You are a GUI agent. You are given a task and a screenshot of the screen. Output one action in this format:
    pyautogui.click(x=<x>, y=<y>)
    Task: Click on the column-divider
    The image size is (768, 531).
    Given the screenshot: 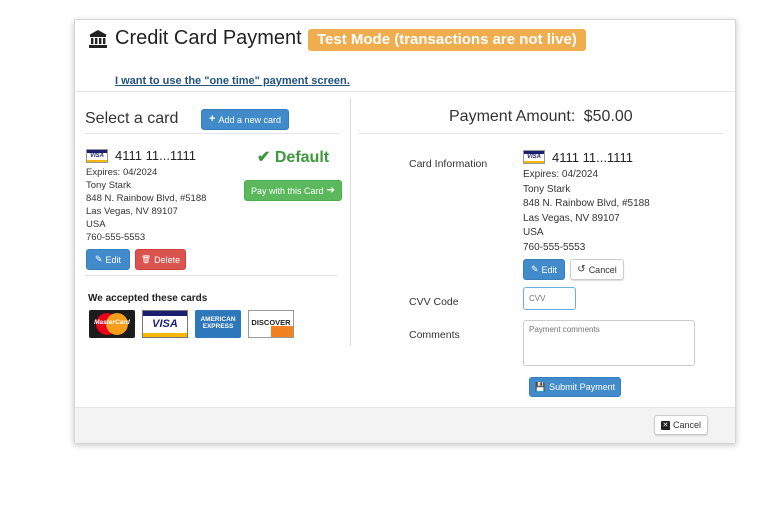 What is the action you would take?
    pyautogui.click(x=350, y=222)
    